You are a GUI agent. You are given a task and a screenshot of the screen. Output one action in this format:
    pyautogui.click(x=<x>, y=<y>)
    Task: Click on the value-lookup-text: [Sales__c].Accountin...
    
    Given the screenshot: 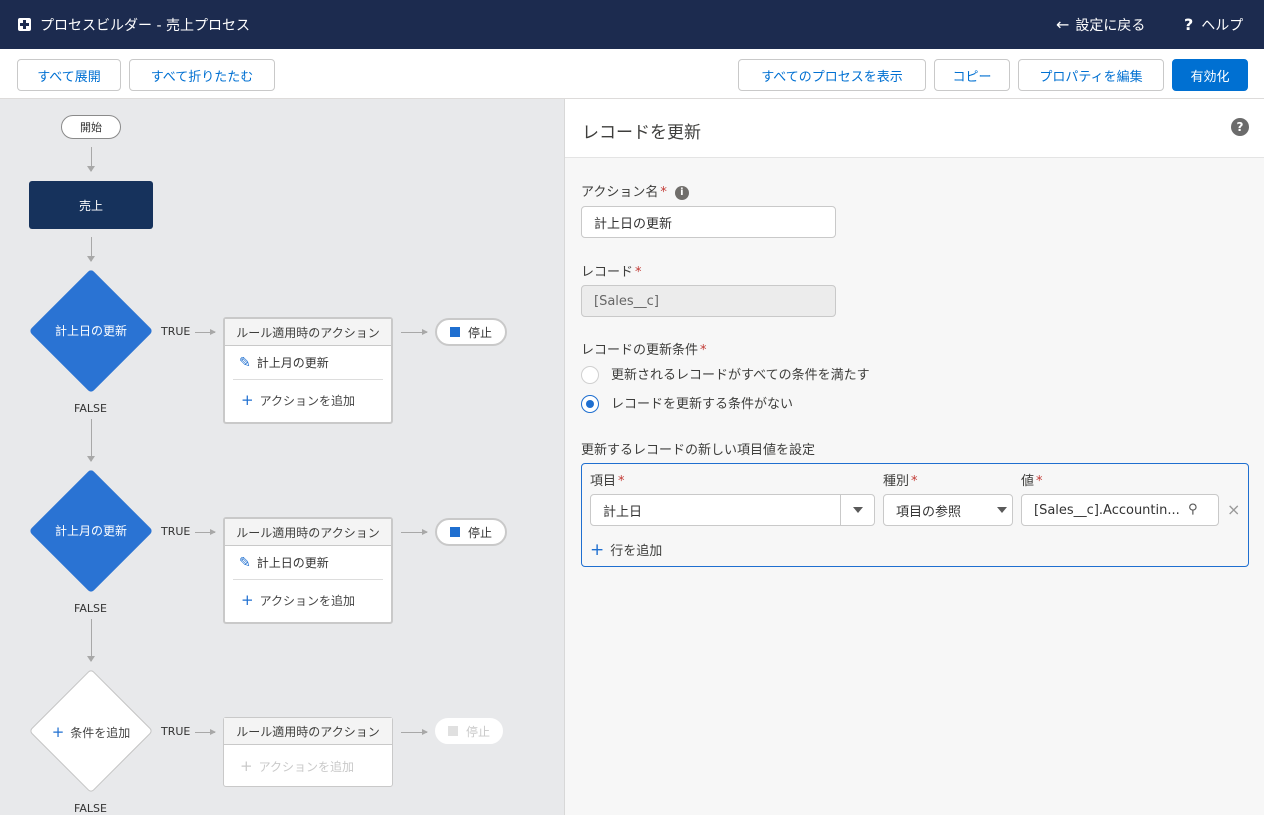 What is the action you would take?
    pyautogui.click(x=1107, y=510)
    